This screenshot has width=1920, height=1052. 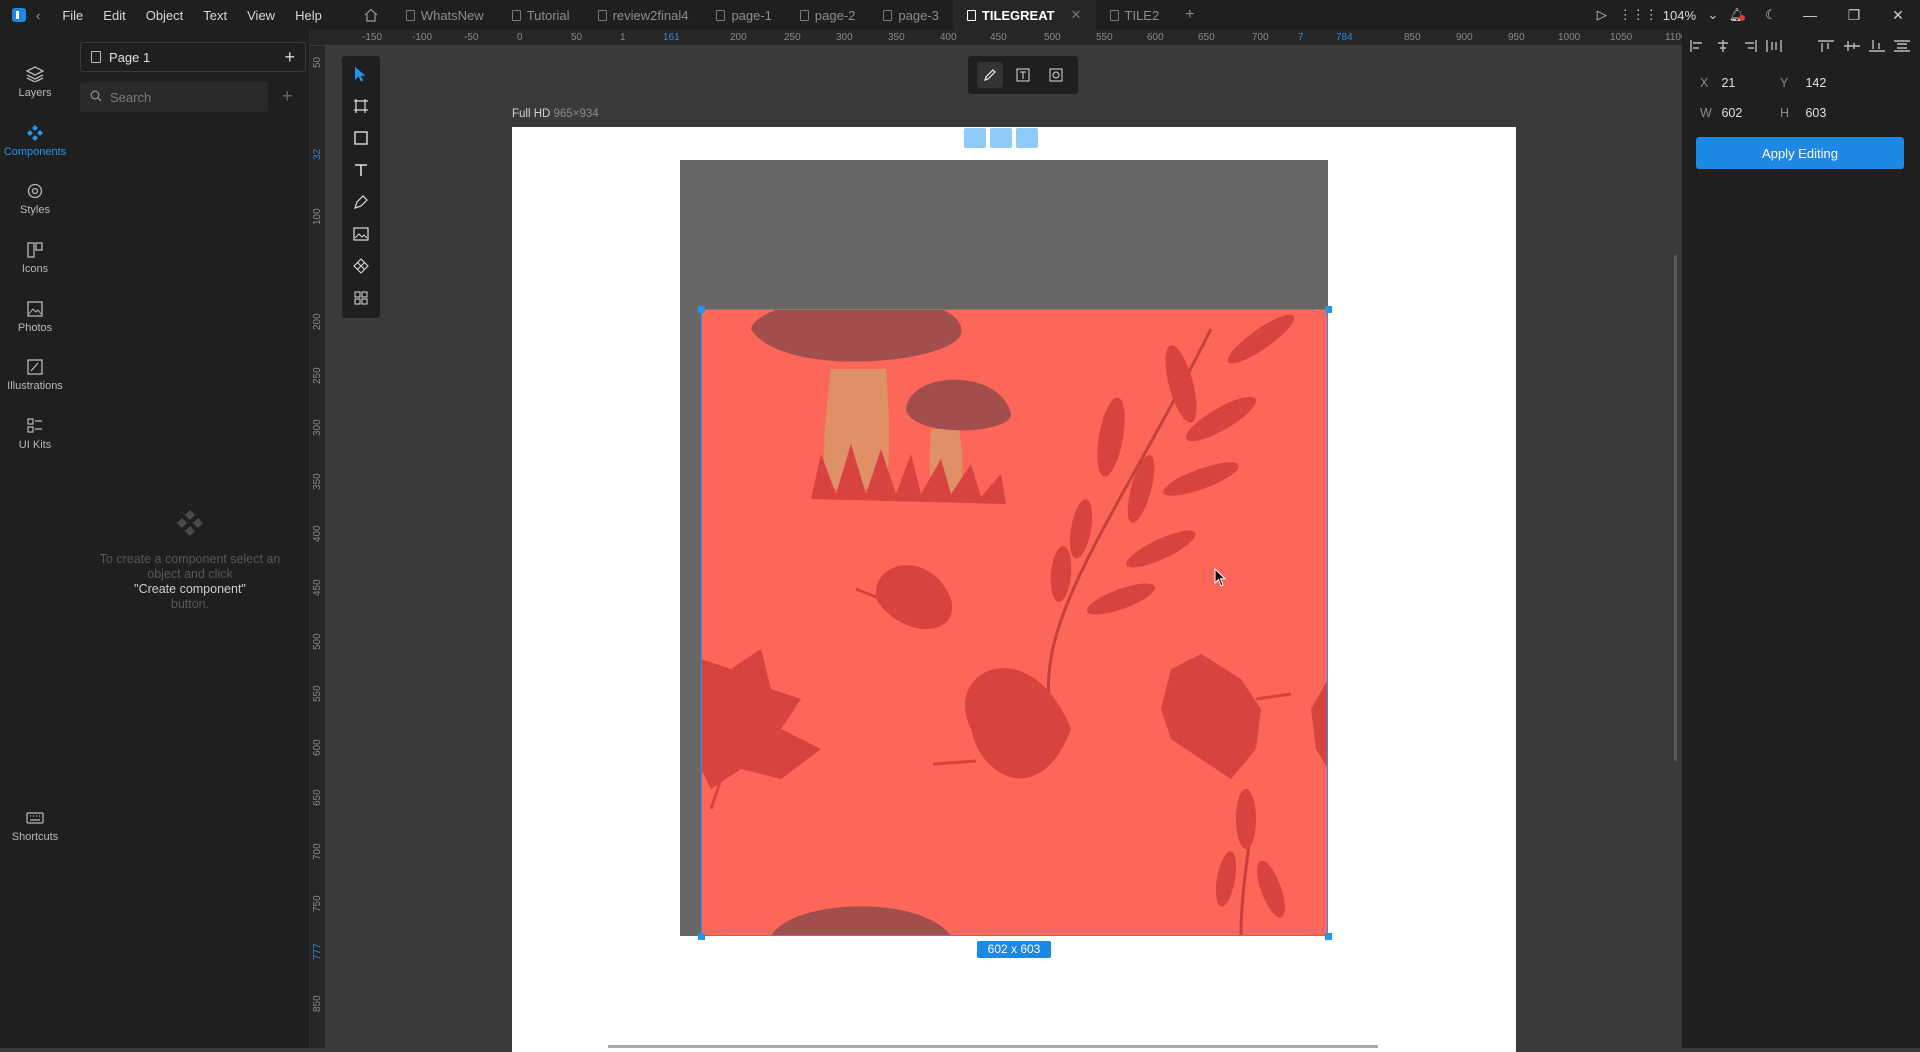 What do you see at coordinates (165, 15) in the screenshot?
I see `menu-object: Object` at bounding box center [165, 15].